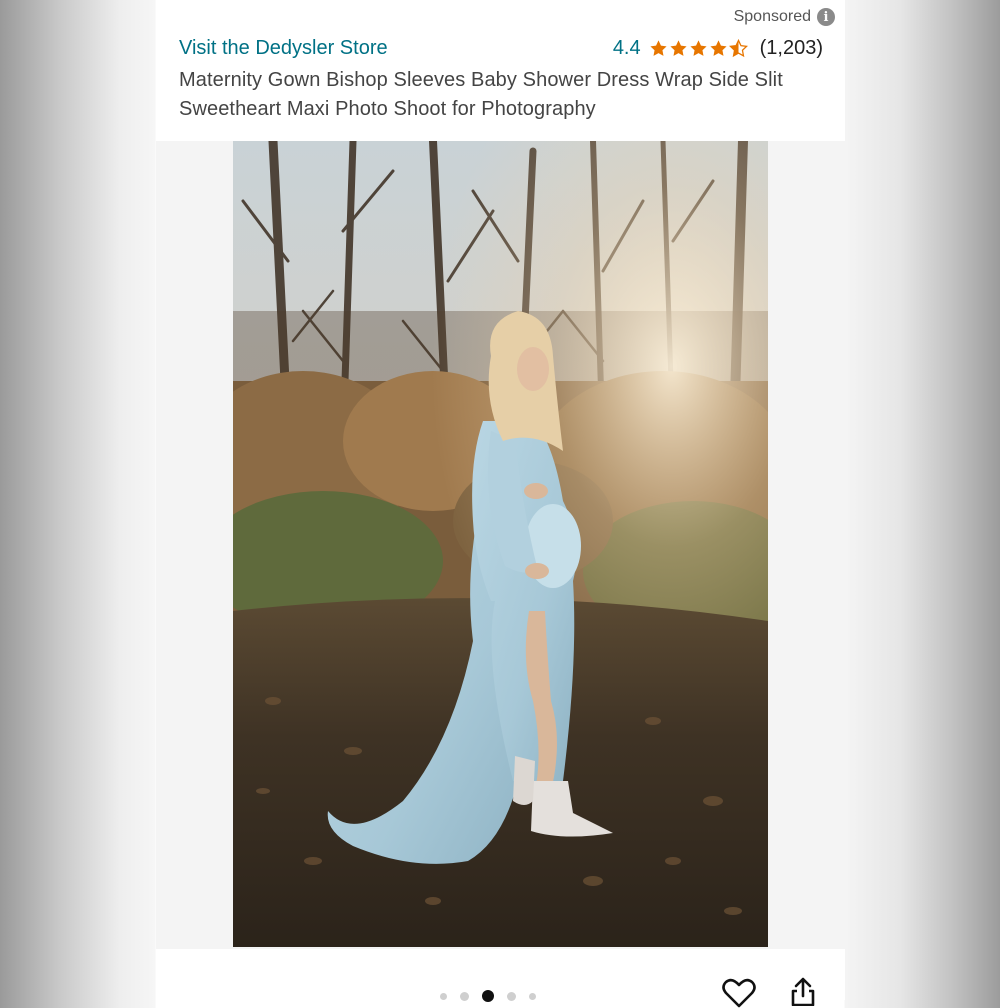  I want to click on sponsored-label: Sponsored i, so click(784, 17).